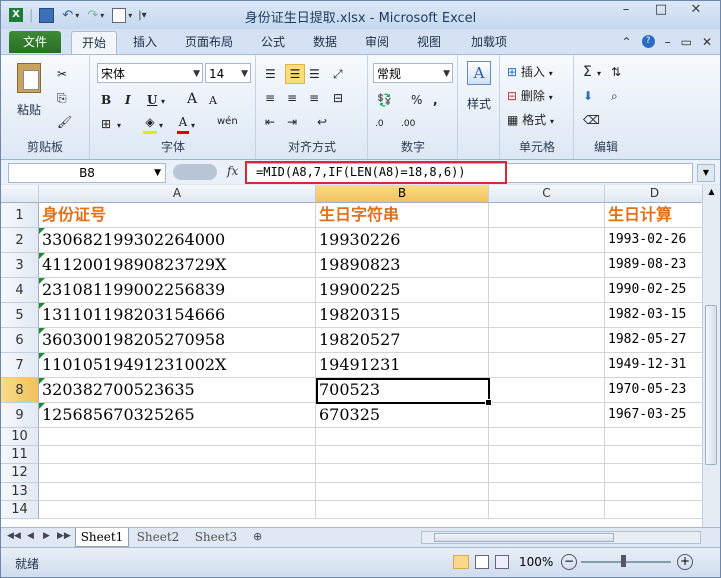  What do you see at coordinates (616, 72) in the screenshot?
I see `sort-filter-icon: ⇅` at bounding box center [616, 72].